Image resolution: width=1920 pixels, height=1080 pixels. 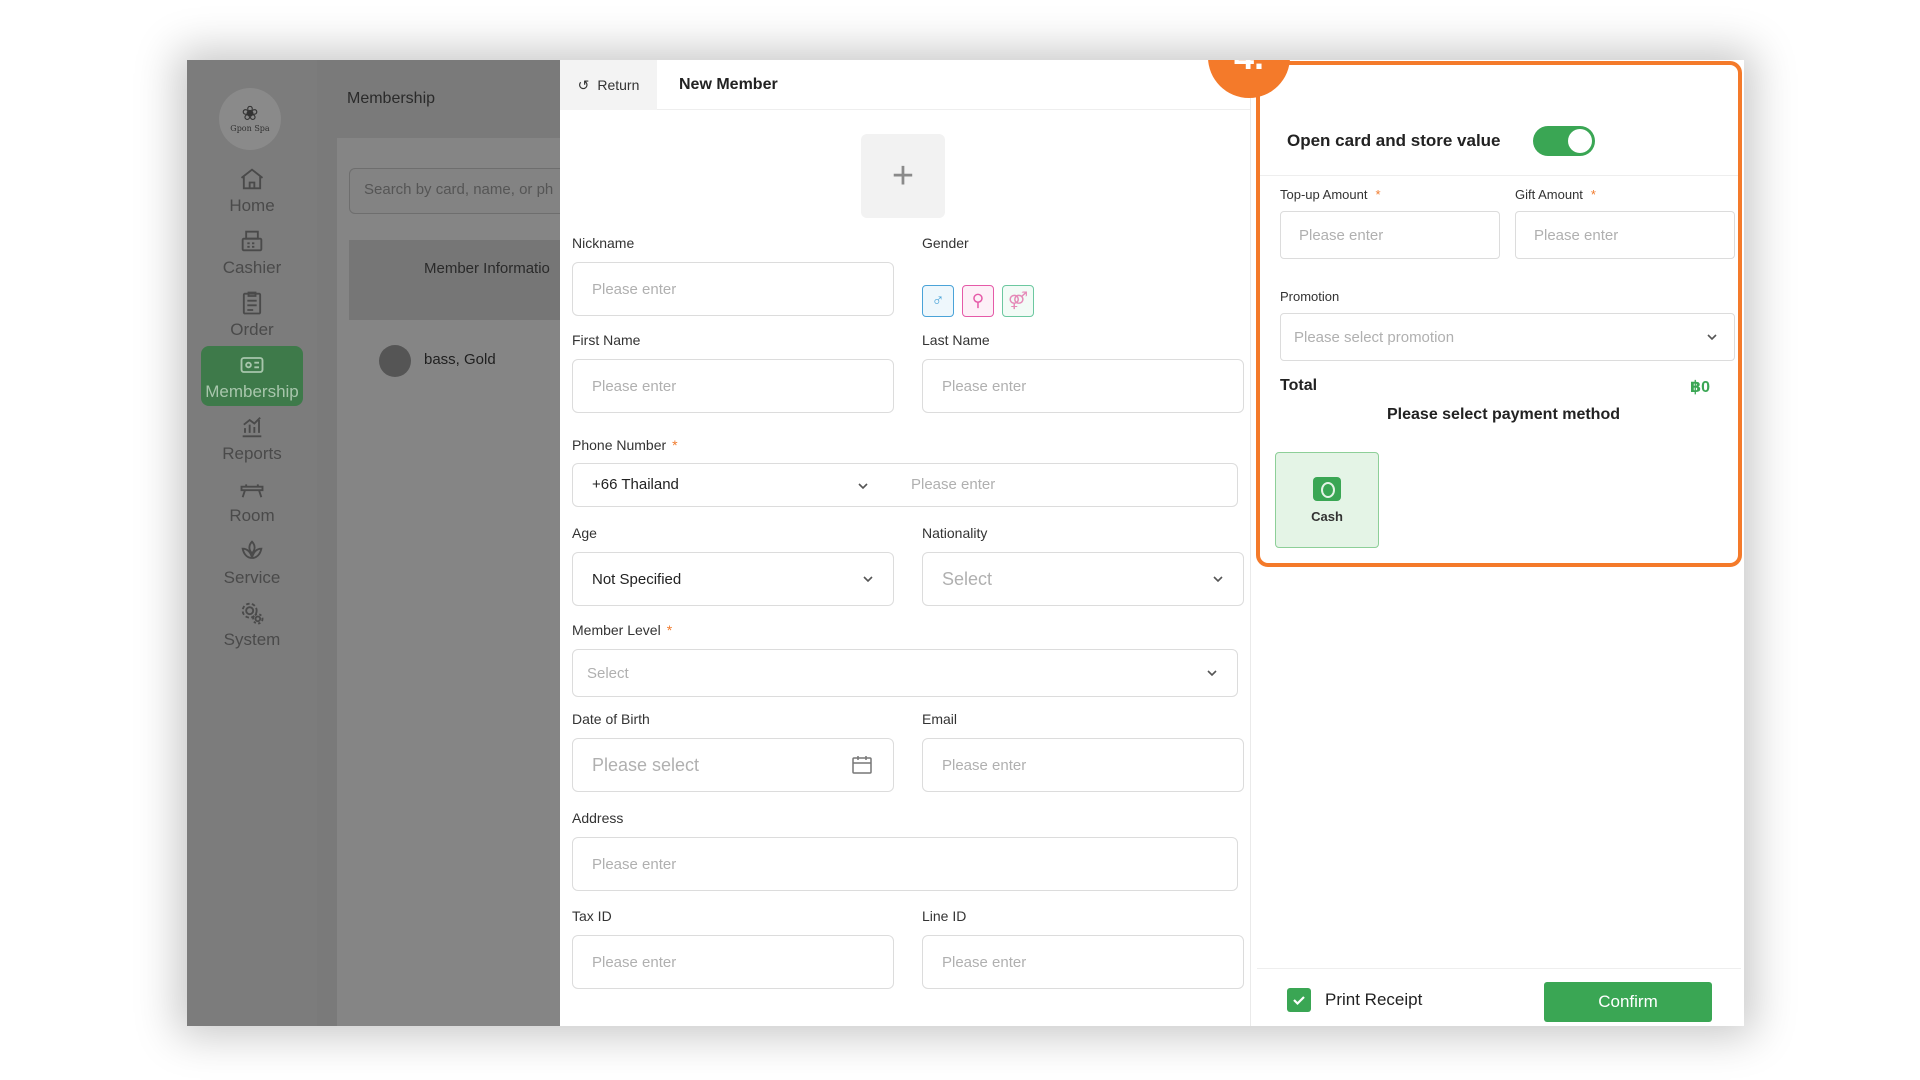 I want to click on confirm-button: Confirm, so click(x=1628, y=1002).